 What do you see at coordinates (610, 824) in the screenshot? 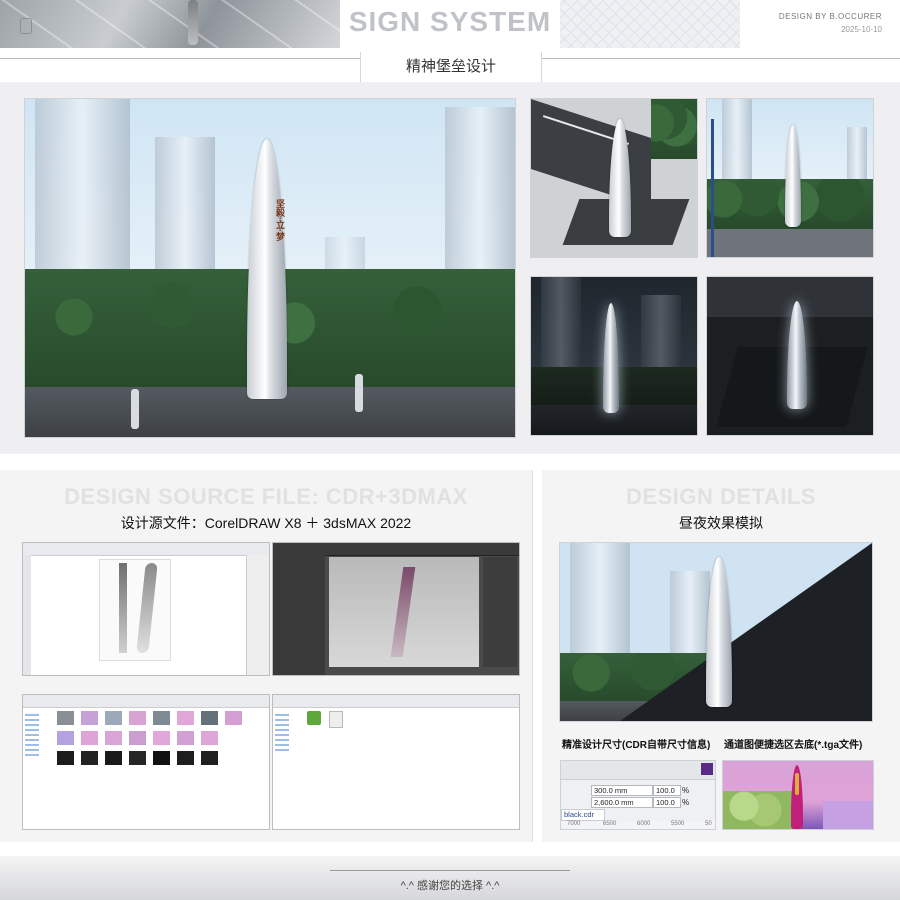
I see `ruler-tick: 6500` at bounding box center [610, 824].